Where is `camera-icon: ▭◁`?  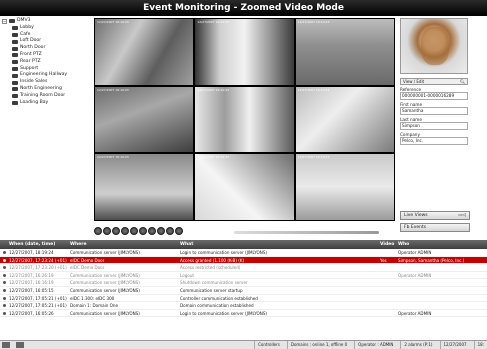 camera-icon: ▭◁ is located at coordinates (462, 215).